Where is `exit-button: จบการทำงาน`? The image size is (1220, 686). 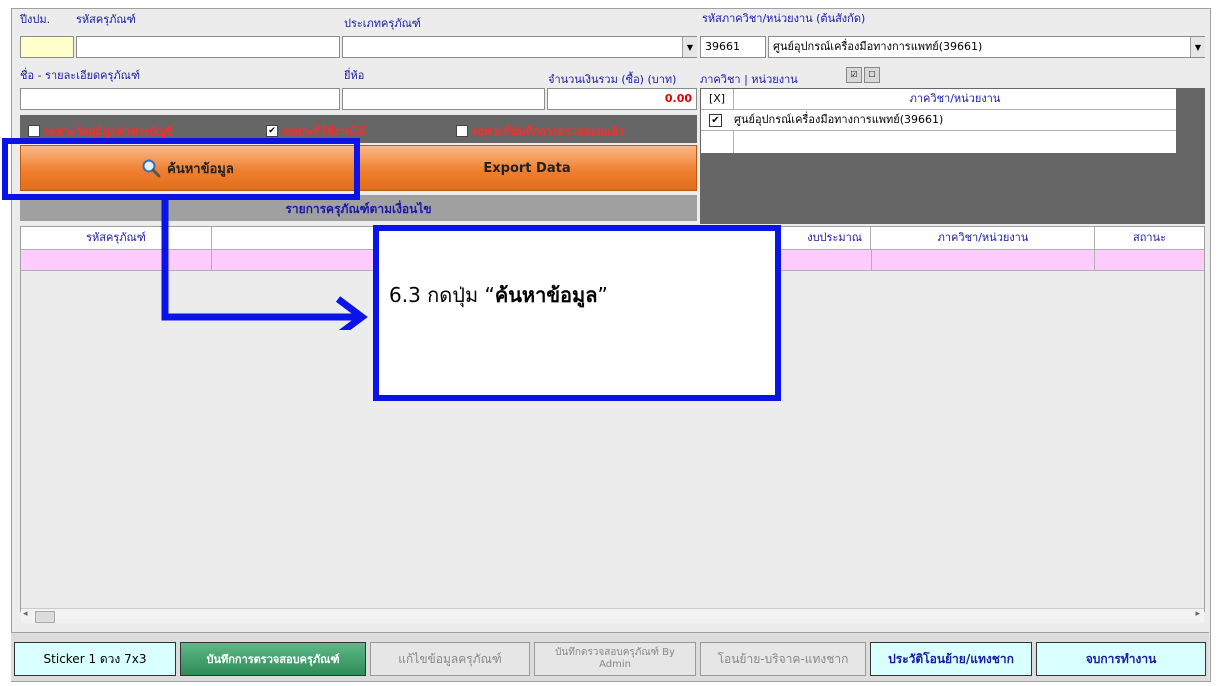 exit-button: จบการทำงาน is located at coordinates (1121, 659).